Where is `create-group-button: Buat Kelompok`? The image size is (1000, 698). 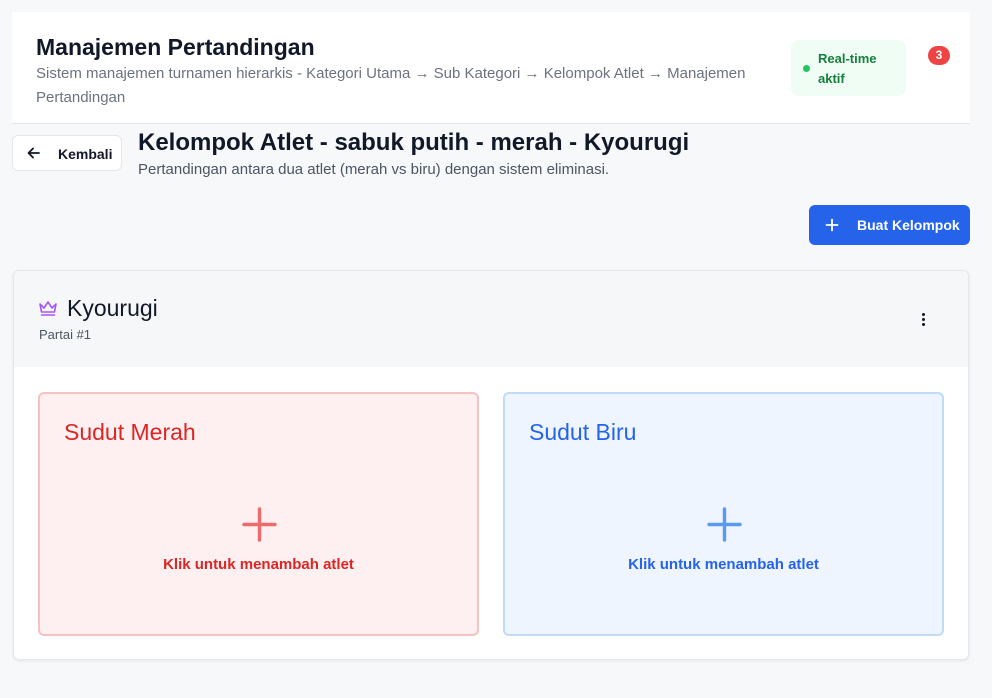
create-group-button: Buat Kelompok is located at coordinates (889, 225).